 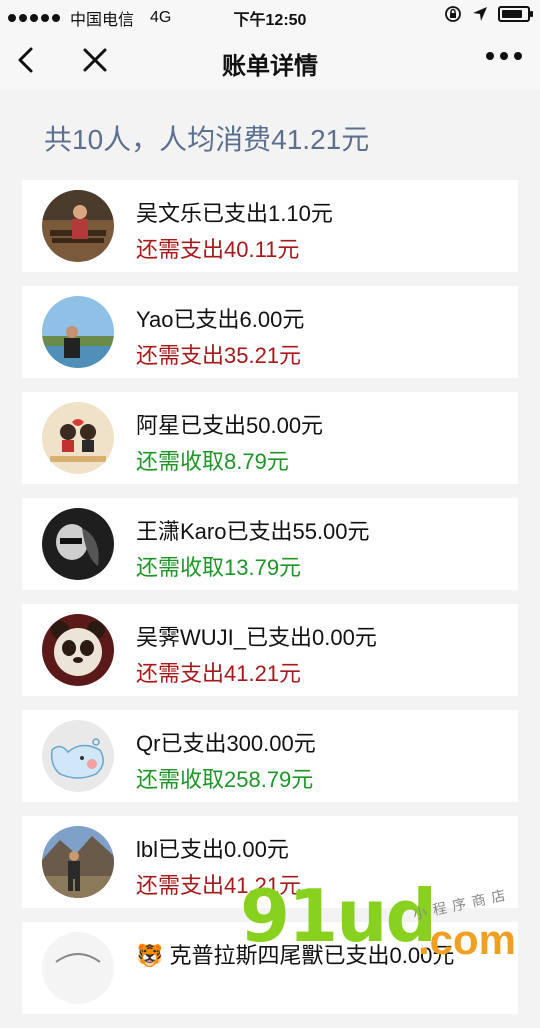 What do you see at coordinates (219, 355) in the screenshot?
I see `member-balance: 还需支出35.21元` at bounding box center [219, 355].